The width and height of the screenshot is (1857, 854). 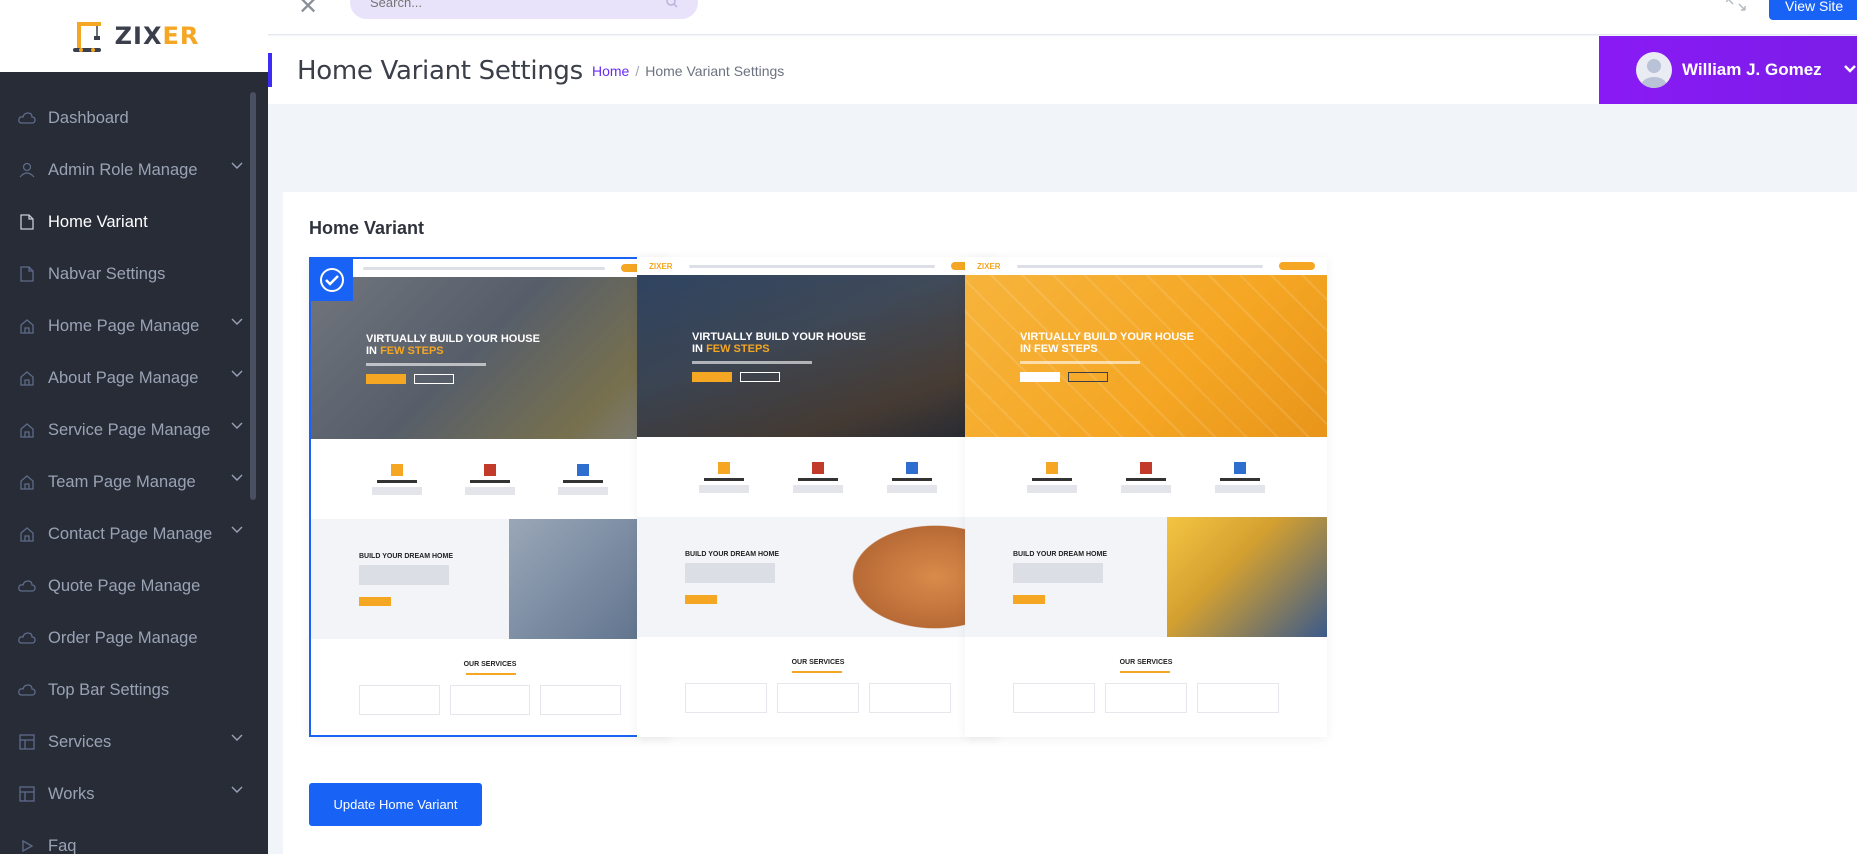 What do you see at coordinates (134, 742) in the screenshot?
I see `sidebar-item-services: Services` at bounding box center [134, 742].